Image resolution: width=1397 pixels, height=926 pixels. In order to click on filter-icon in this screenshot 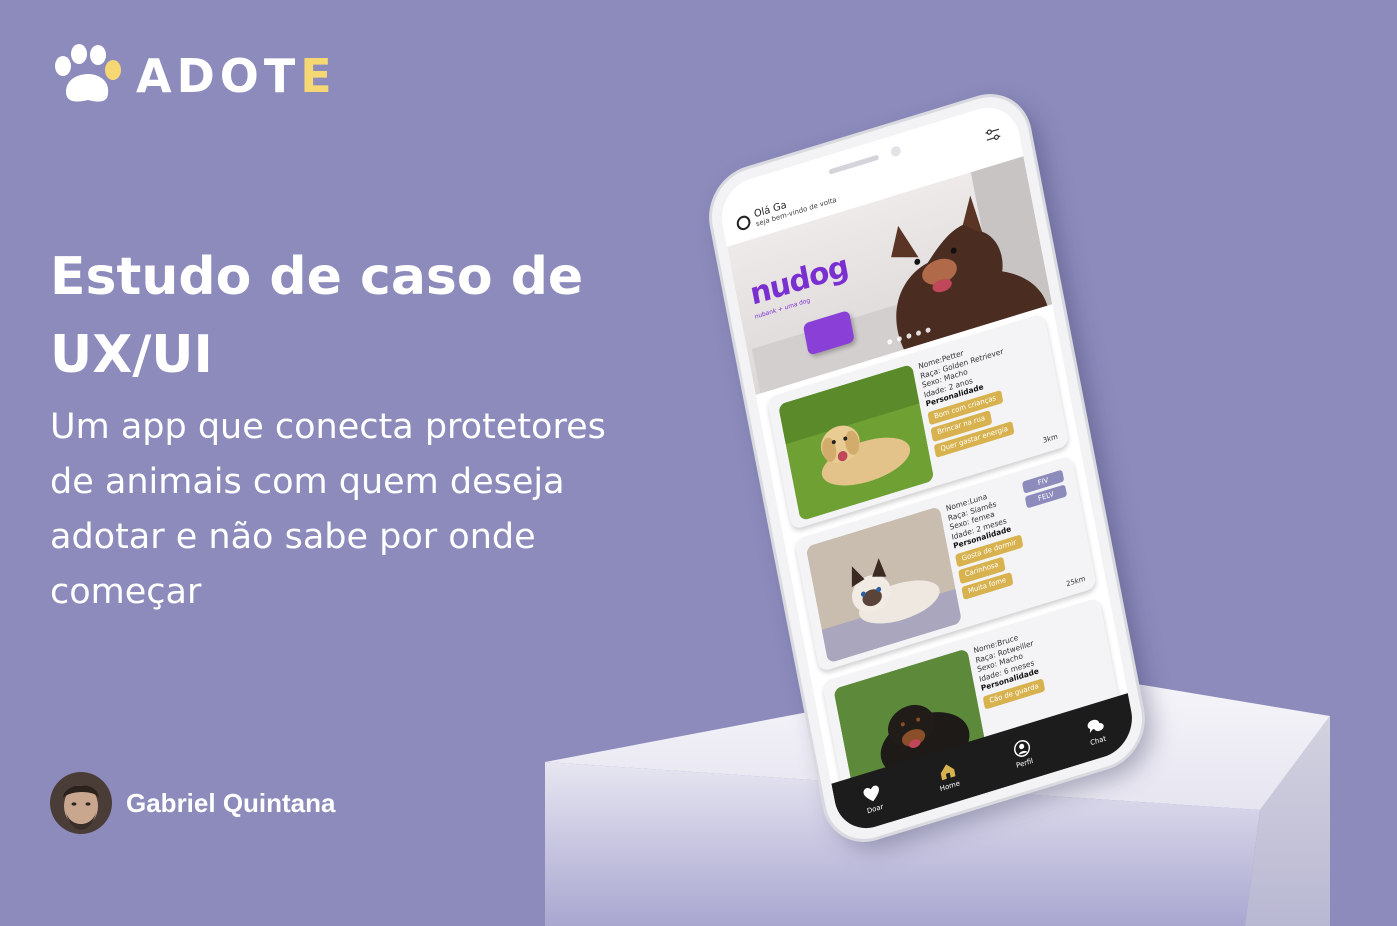, I will do `click(993, 135)`.